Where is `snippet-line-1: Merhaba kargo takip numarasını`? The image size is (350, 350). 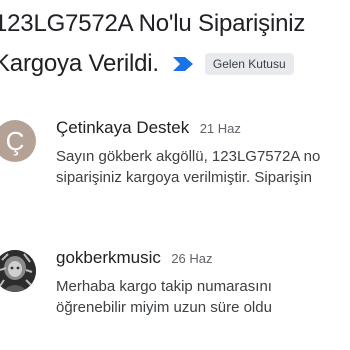 snippet-line-1: Merhaba kargo takip numarasını is located at coordinates (164, 286).